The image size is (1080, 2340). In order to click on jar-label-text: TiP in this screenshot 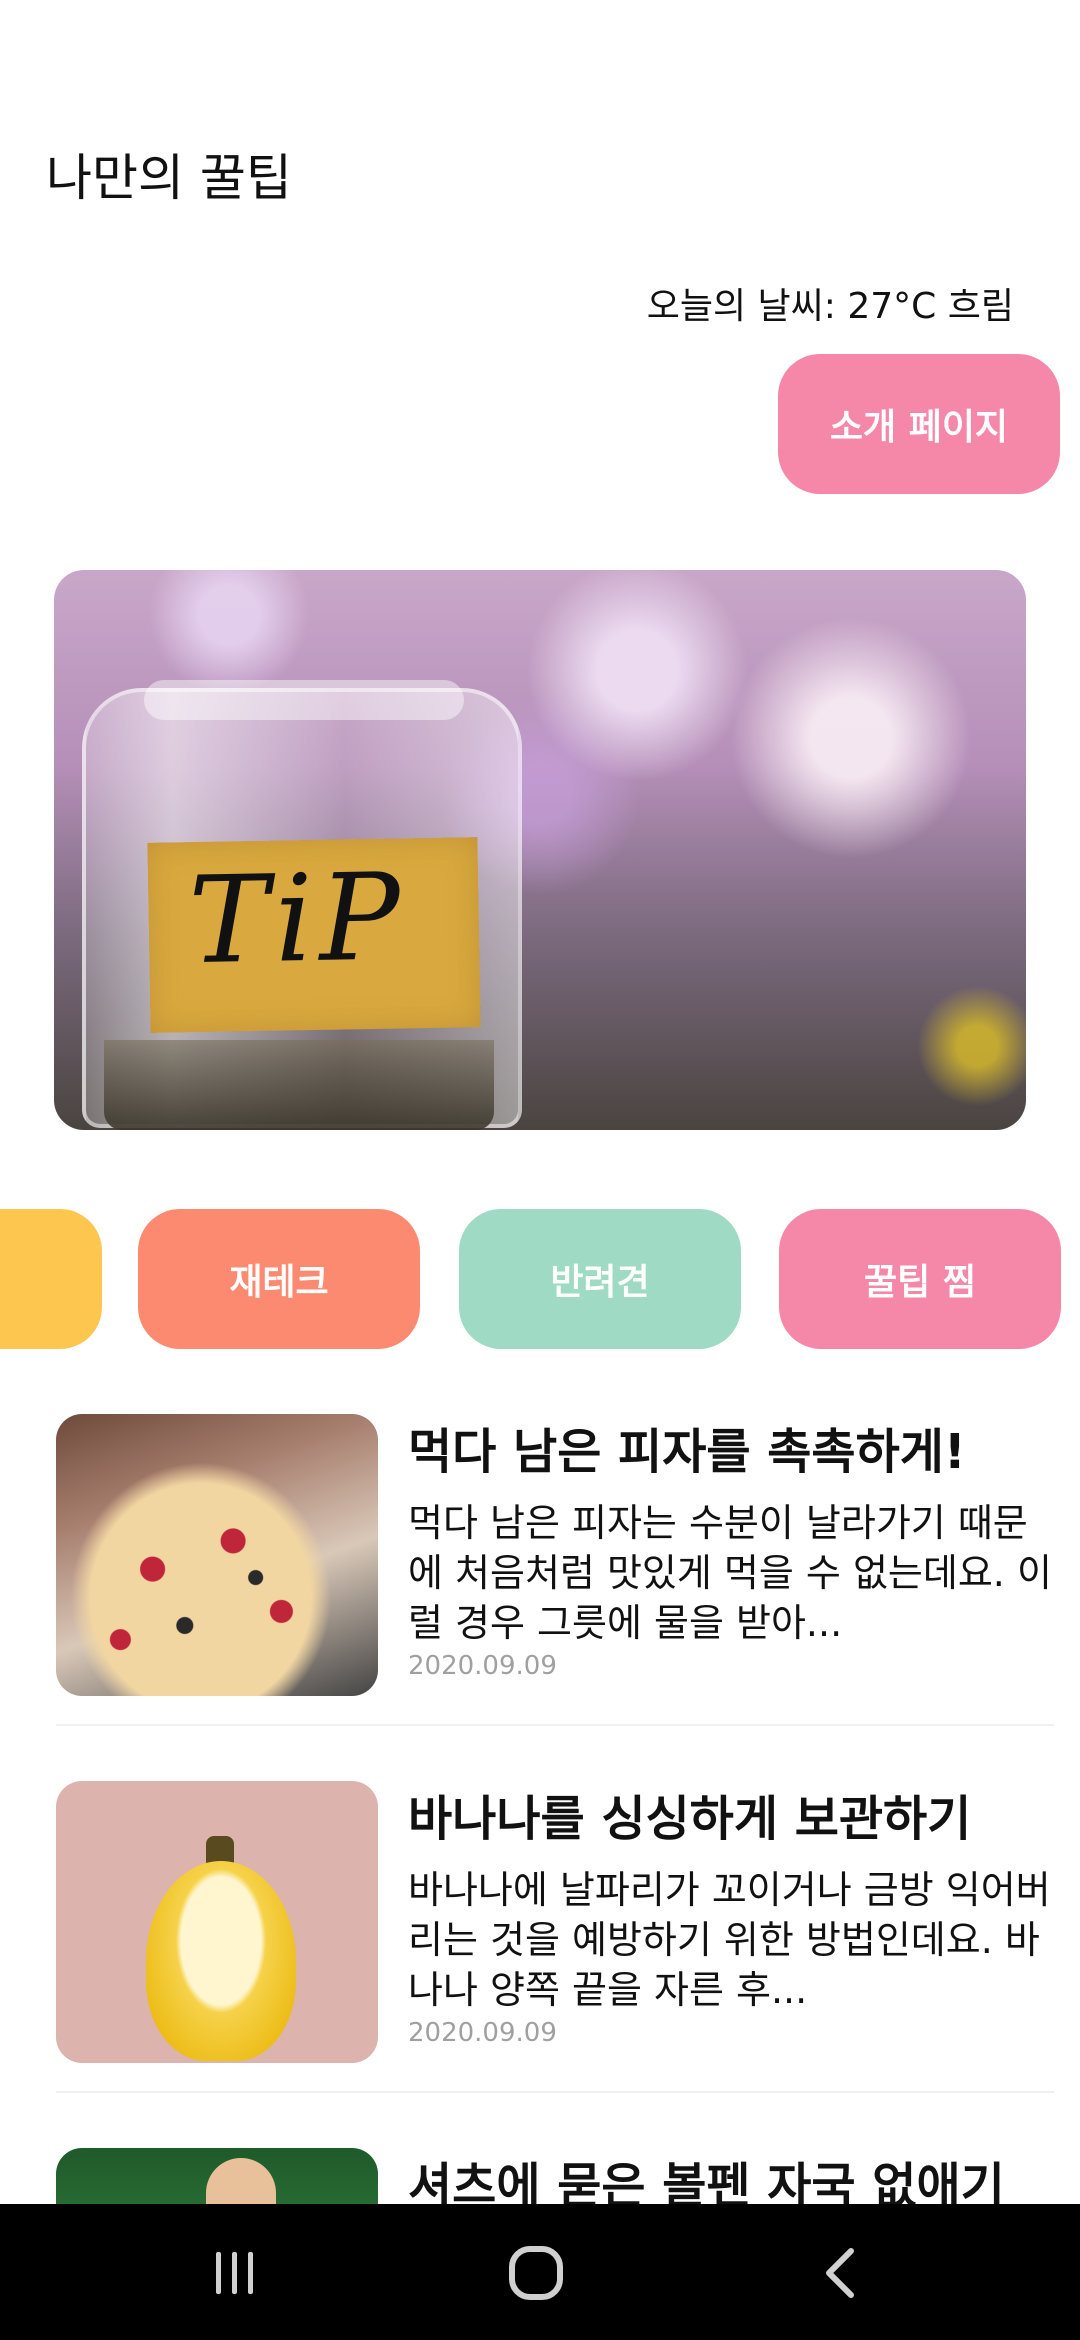, I will do `click(297, 920)`.